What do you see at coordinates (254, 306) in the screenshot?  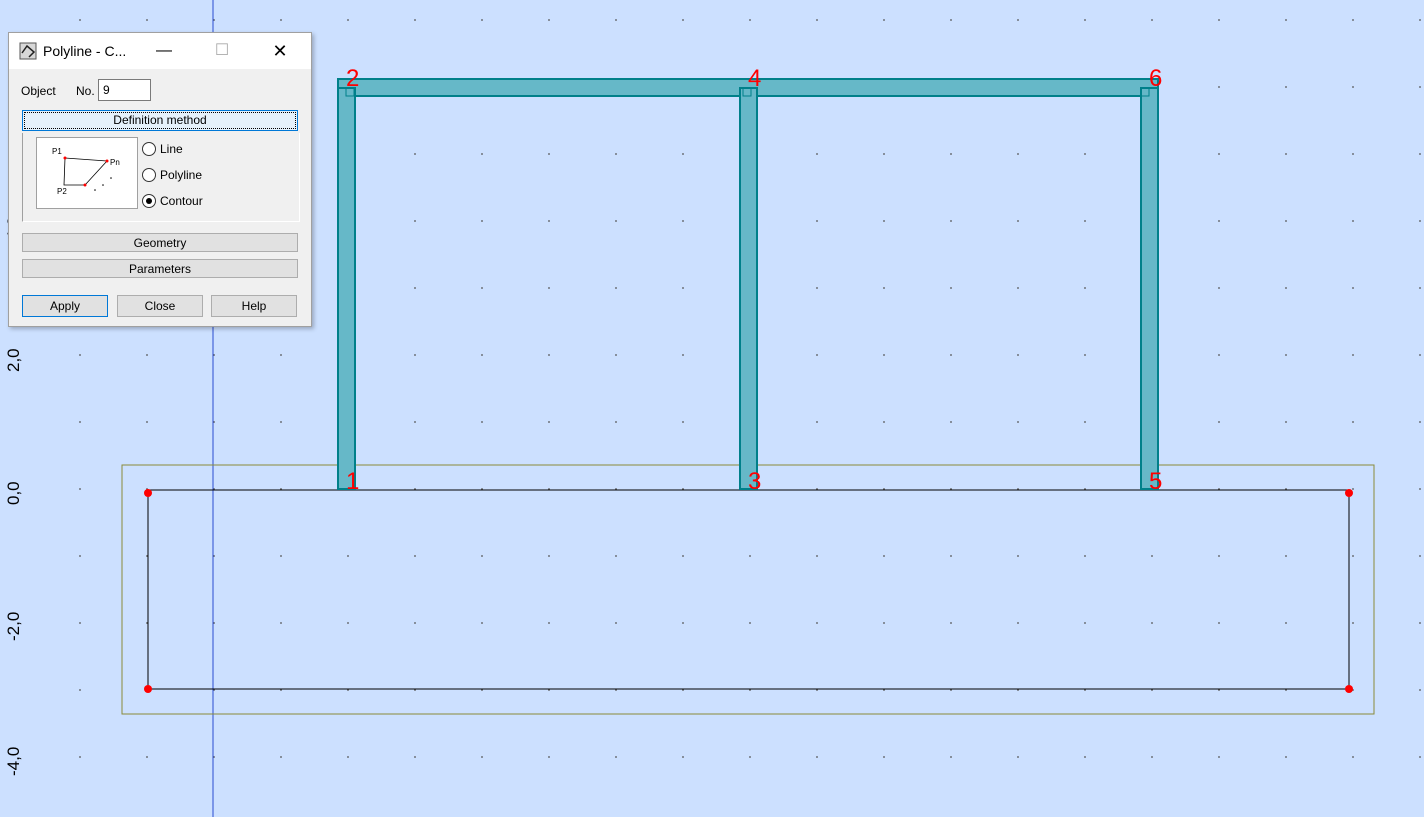 I see `help-button: Help` at bounding box center [254, 306].